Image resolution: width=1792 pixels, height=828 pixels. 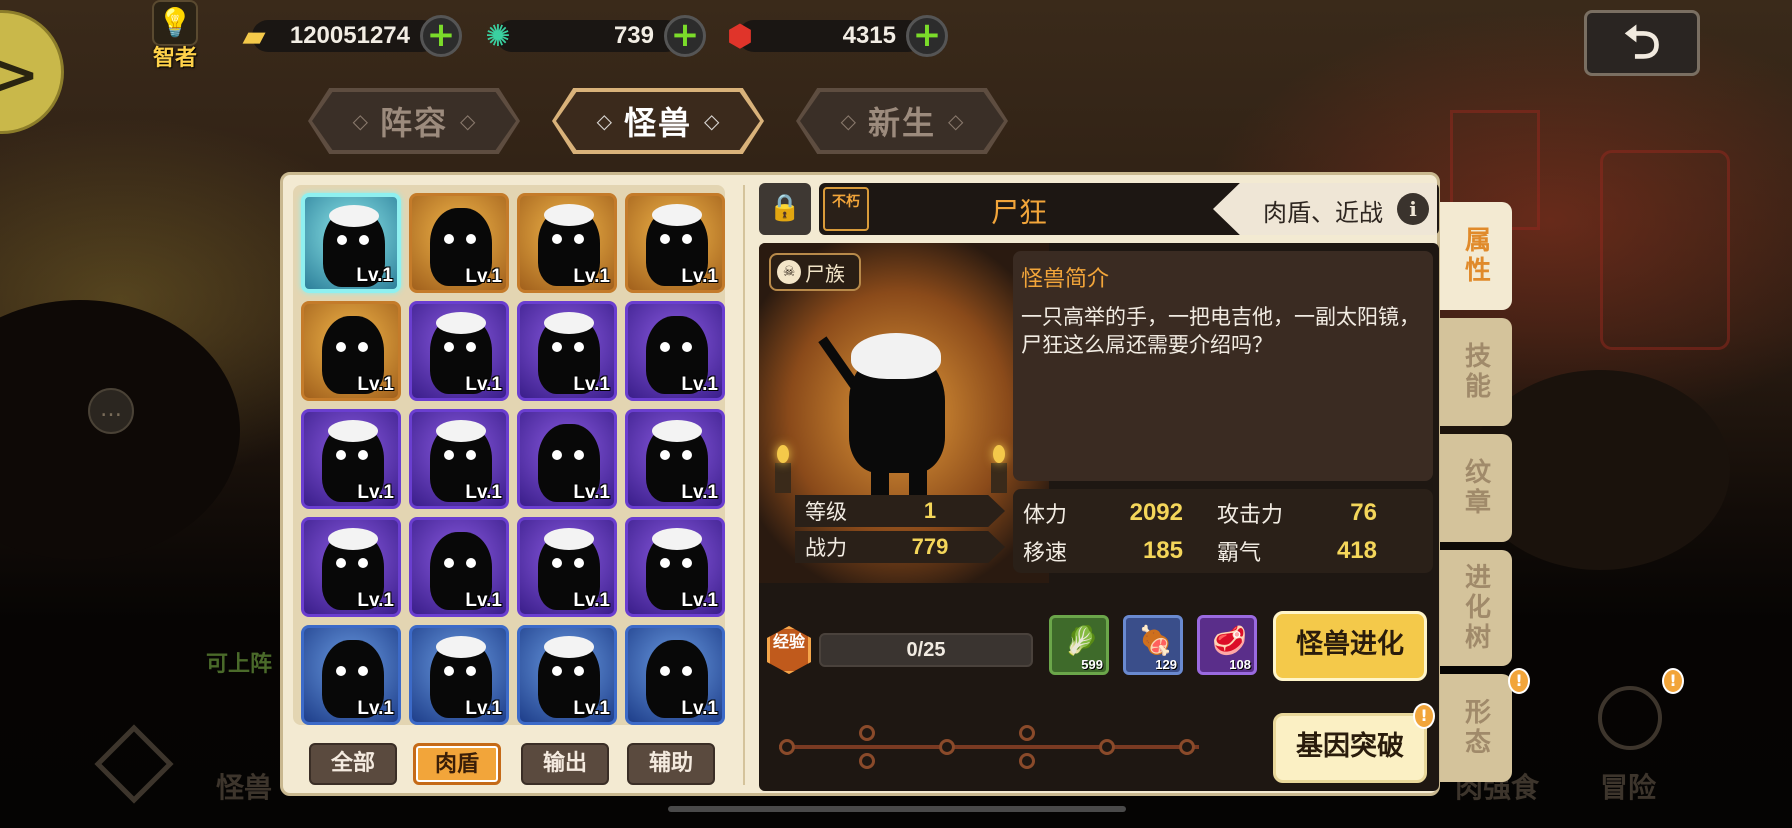 I want to click on level-label: 等级, so click(x=826, y=512).